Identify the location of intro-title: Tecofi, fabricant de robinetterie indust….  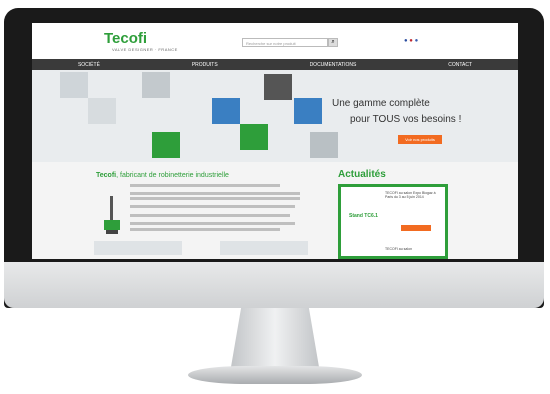
(162, 175).